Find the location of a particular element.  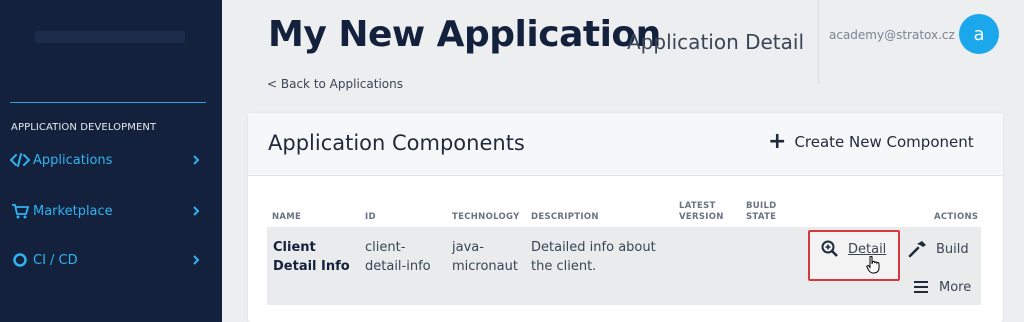

column-header-latest-version: LATEST VERSION is located at coordinates (701, 211).